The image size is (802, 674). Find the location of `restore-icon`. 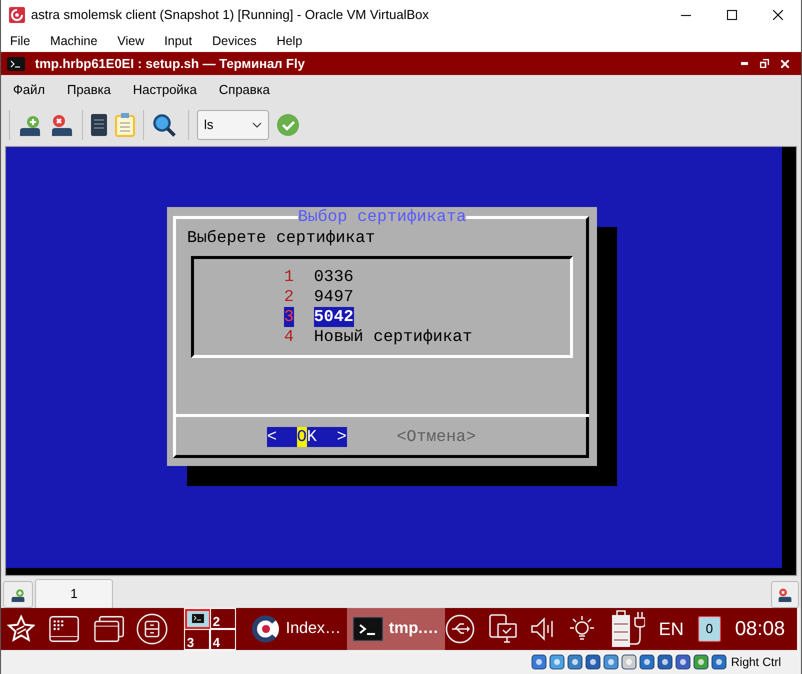

restore-icon is located at coordinates (764, 63).